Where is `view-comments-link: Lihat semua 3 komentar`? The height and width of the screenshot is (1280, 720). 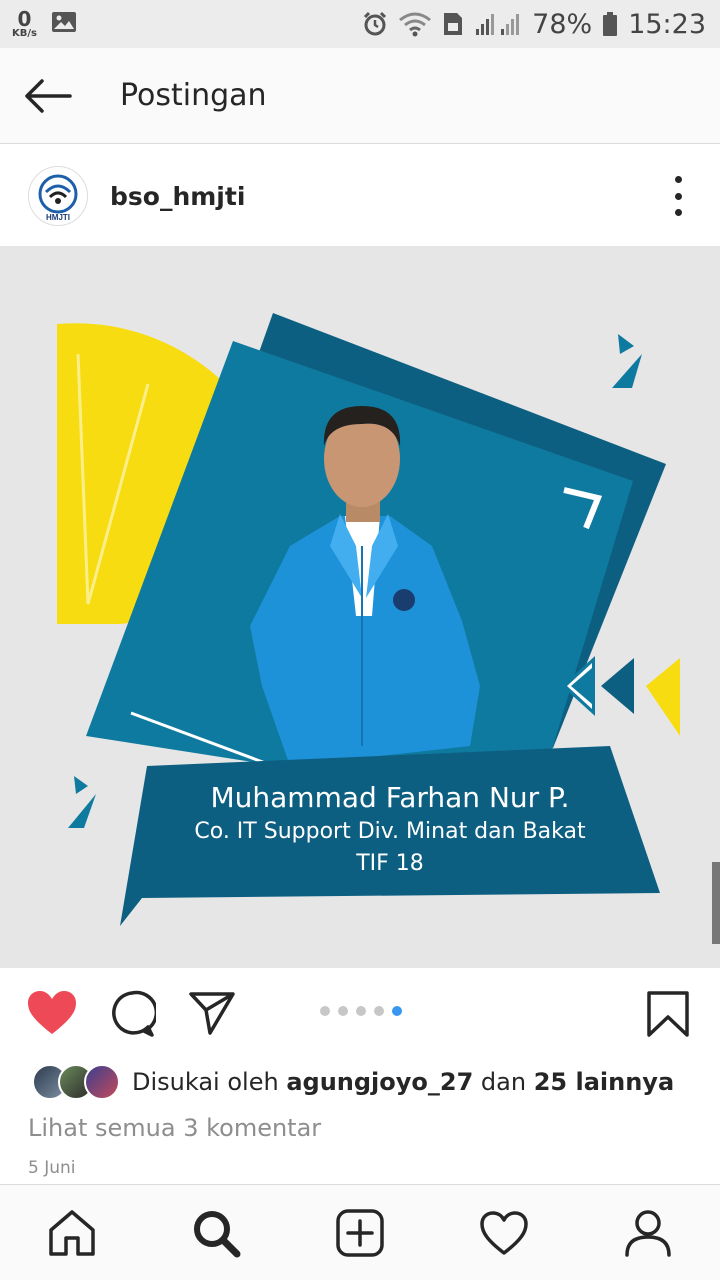 view-comments-link: Lihat semua 3 komentar is located at coordinates (174, 1128).